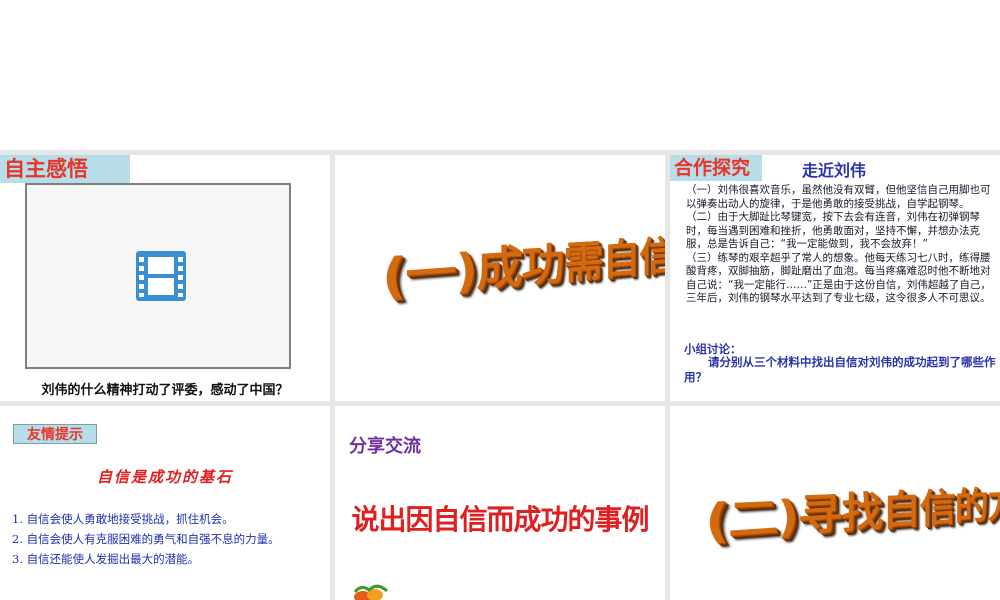  I want to click on slide-thumbnail-1: 自主感悟 刘伟的什么精神打动了评委，感动了中国？, so click(165, 278).